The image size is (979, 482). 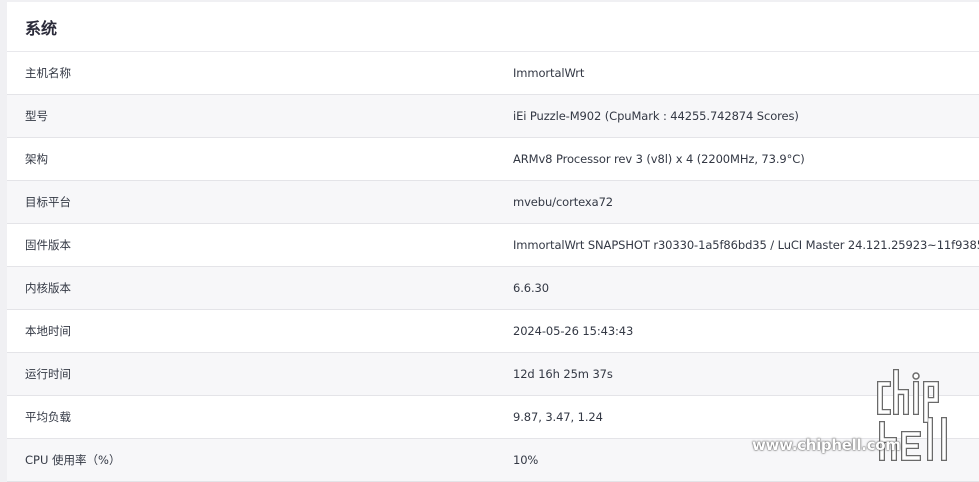 I want to click on row-value: 9.87, 3.47, 1.24, so click(x=558, y=417).